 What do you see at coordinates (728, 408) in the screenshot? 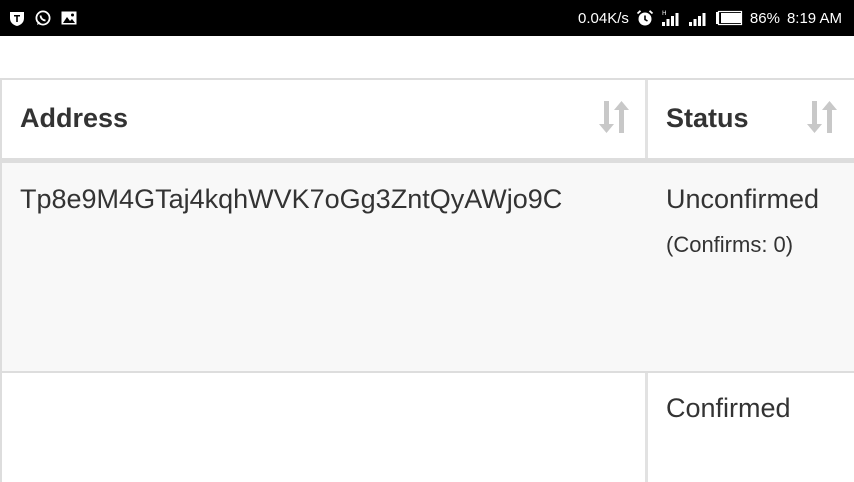
I see `status-cell: Confirmed` at bounding box center [728, 408].